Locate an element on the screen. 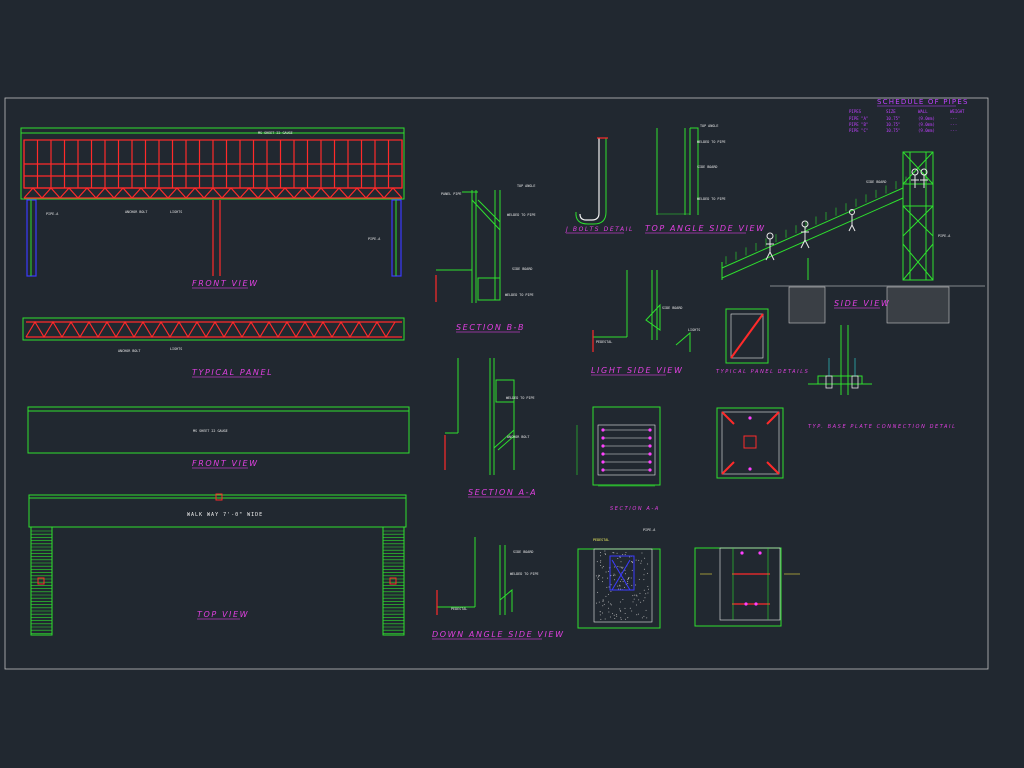  schedule-header-0: PIPES is located at coordinates (855, 111).